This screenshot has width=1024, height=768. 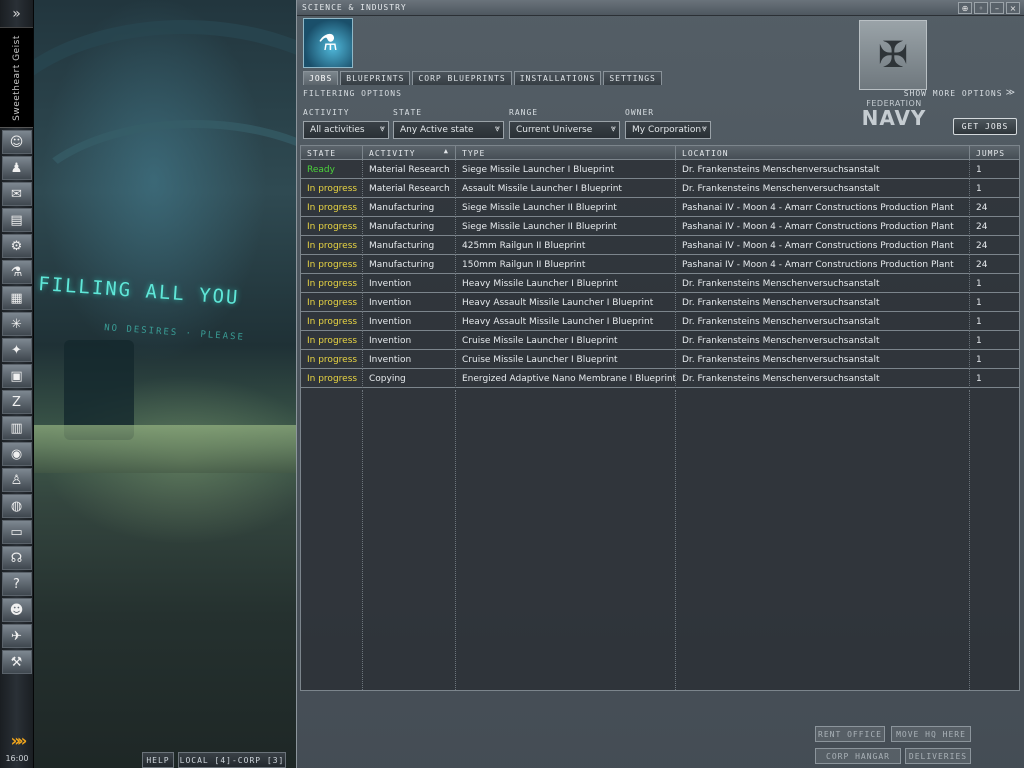 I want to click on get-jobs-button: GET JOBS, so click(x=985, y=126).